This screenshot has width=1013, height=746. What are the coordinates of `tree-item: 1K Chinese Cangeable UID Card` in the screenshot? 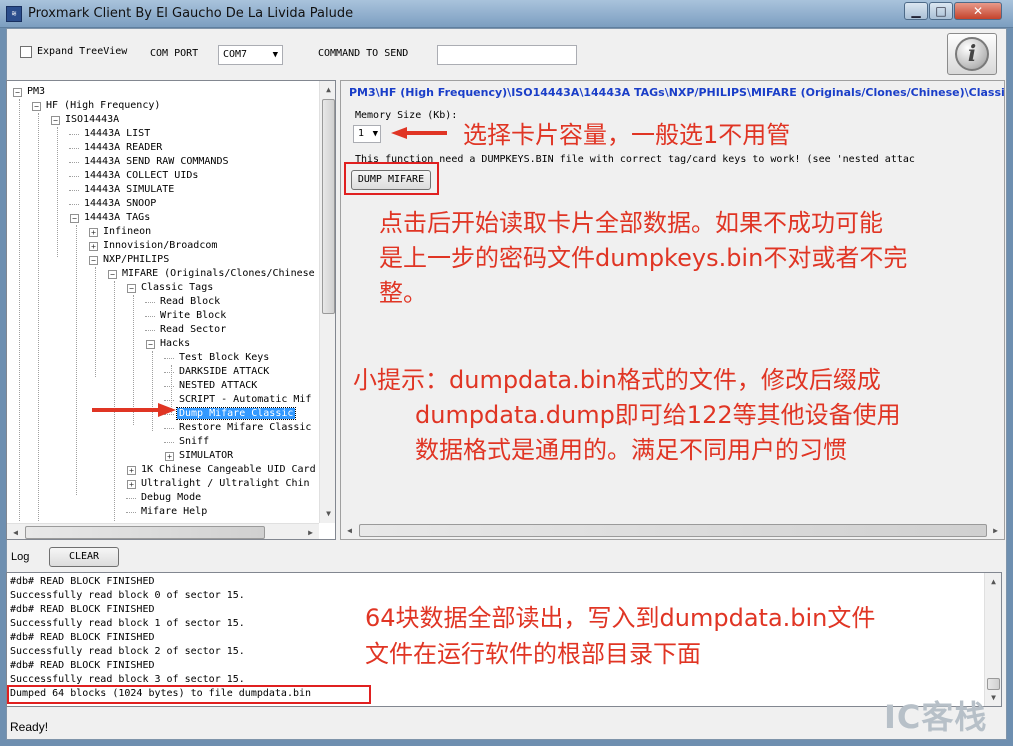 It's located at (228, 470).